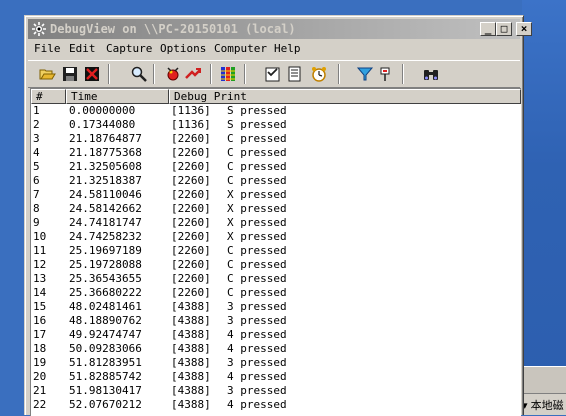  Describe the element at coordinates (345, 96) in the screenshot. I see `column-header-debug-print: Debug Print` at that location.